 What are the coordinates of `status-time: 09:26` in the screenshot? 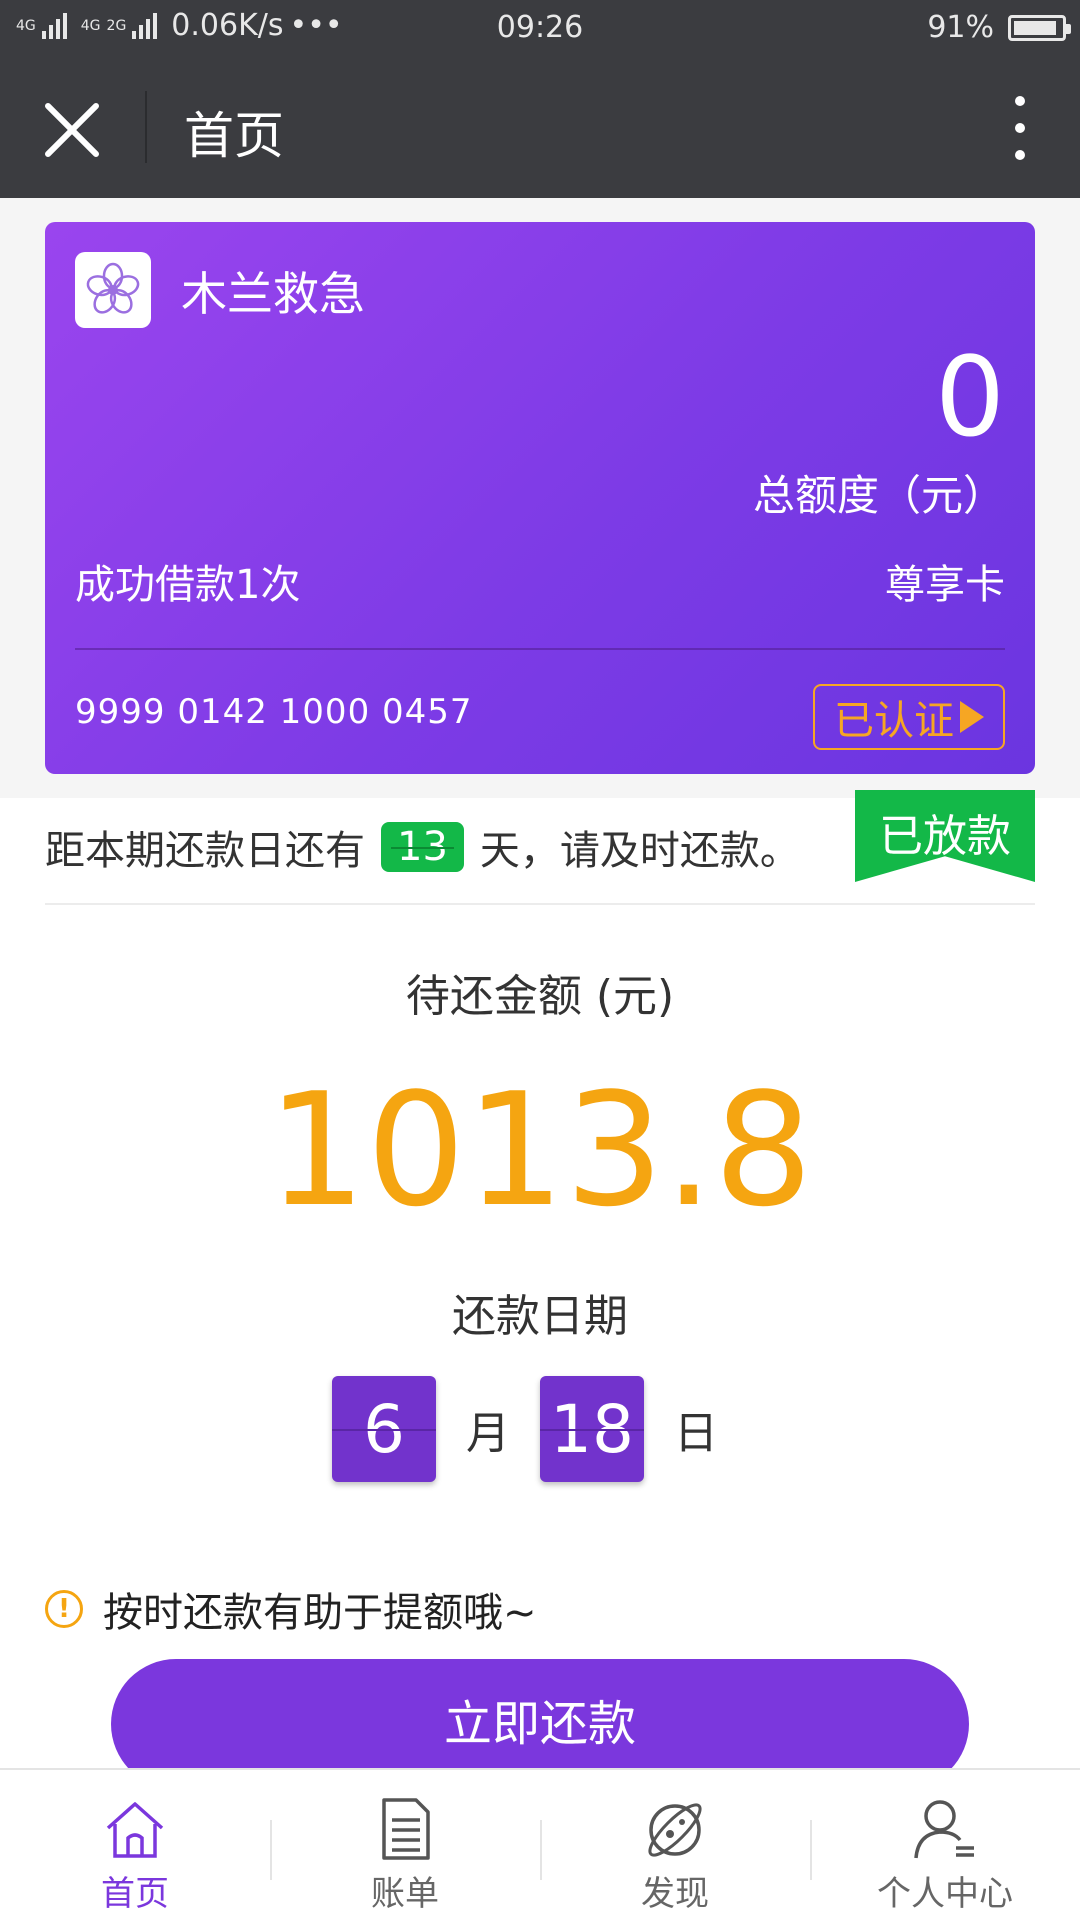 It's located at (540, 27).